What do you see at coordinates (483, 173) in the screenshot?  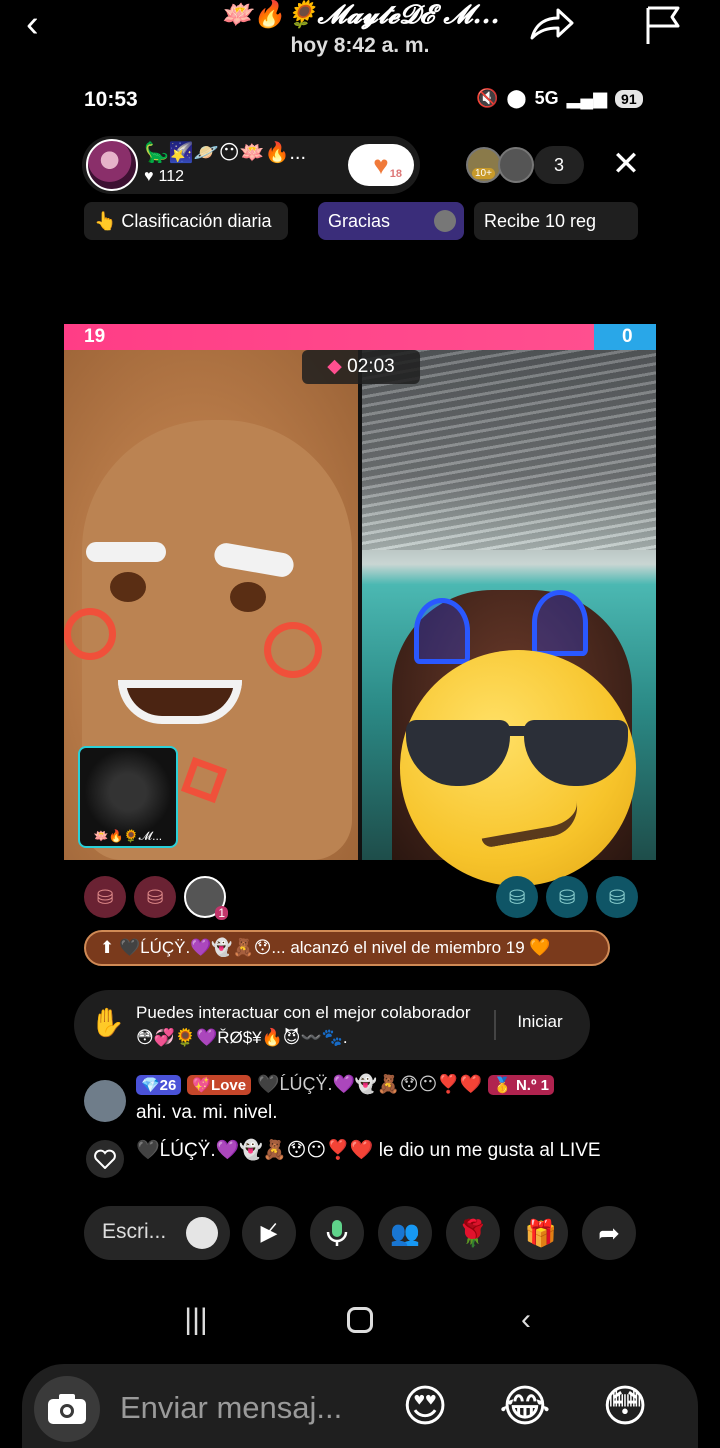 I see `viewer-badge: 10+` at bounding box center [483, 173].